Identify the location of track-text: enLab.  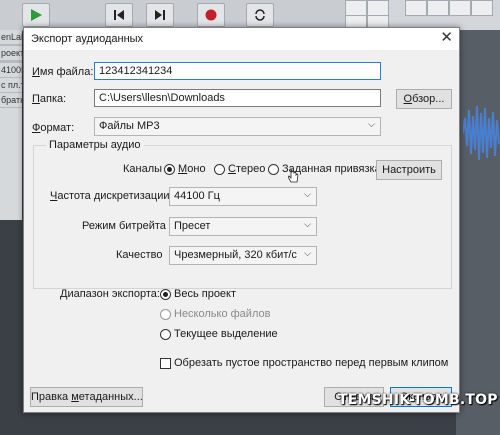
(11, 37).